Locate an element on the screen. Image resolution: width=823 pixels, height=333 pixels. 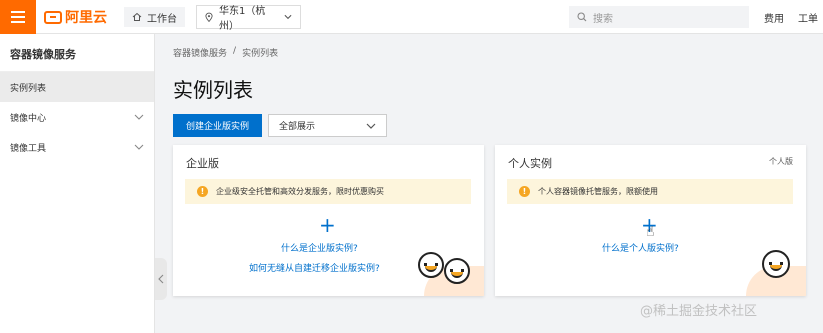
breadcrumb: 容器镜像服务 / 实例列表 is located at coordinates (225, 52).